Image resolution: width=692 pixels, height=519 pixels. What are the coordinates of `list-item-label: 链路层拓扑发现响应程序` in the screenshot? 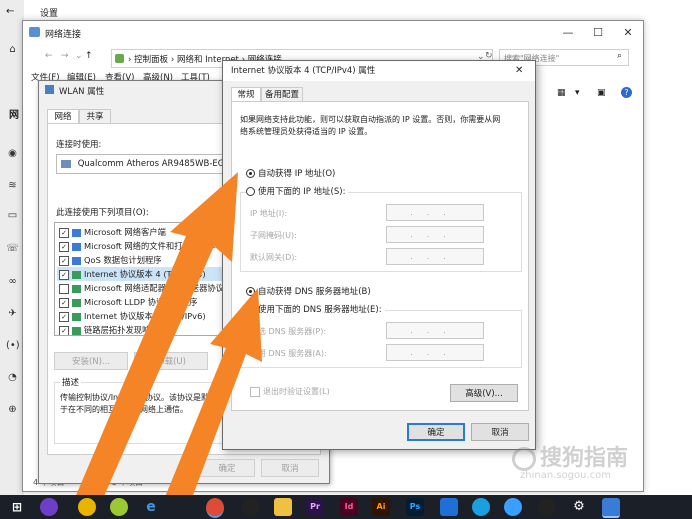 It's located at (130, 330).